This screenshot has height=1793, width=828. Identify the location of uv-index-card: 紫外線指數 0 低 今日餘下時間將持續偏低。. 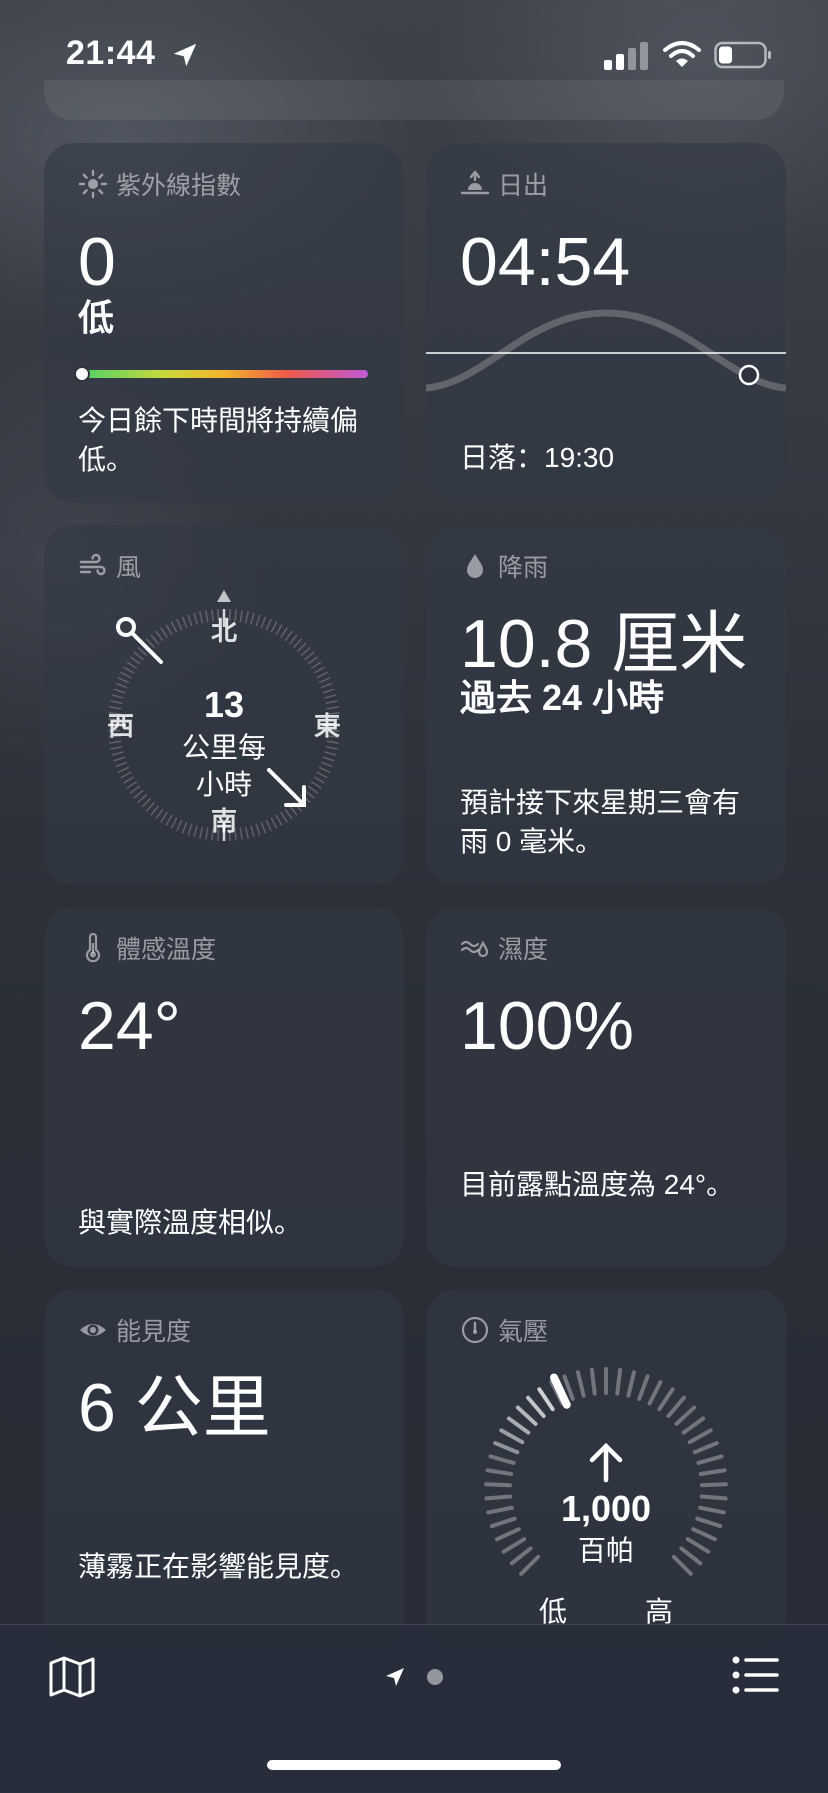
(224, 323).